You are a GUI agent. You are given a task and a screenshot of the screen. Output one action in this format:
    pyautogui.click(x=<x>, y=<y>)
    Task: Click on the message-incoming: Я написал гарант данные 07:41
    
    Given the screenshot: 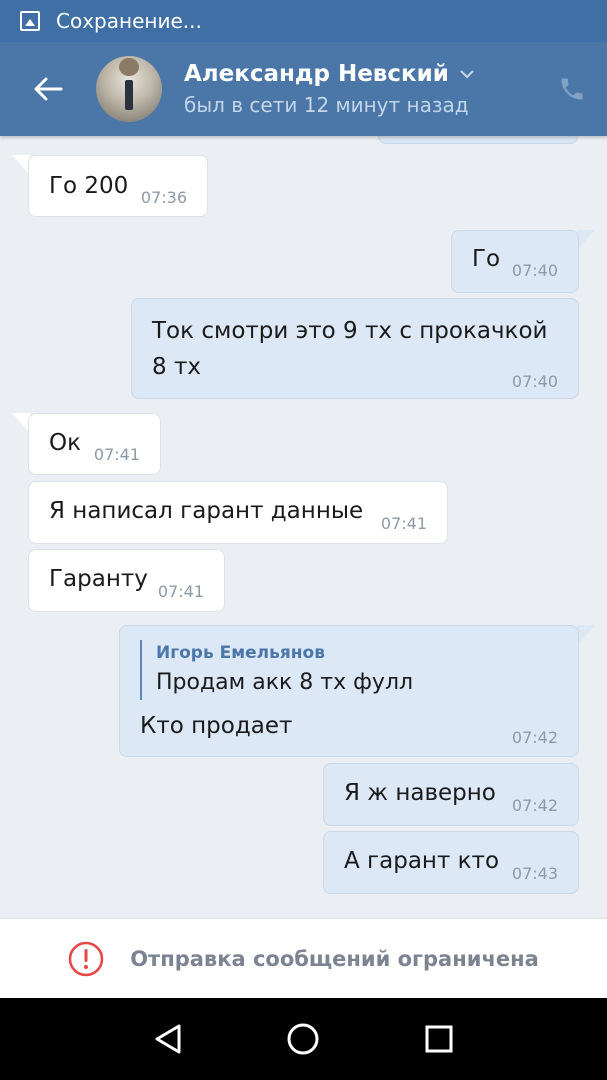 What is the action you would take?
    pyautogui.click(x=238, y=512)
    